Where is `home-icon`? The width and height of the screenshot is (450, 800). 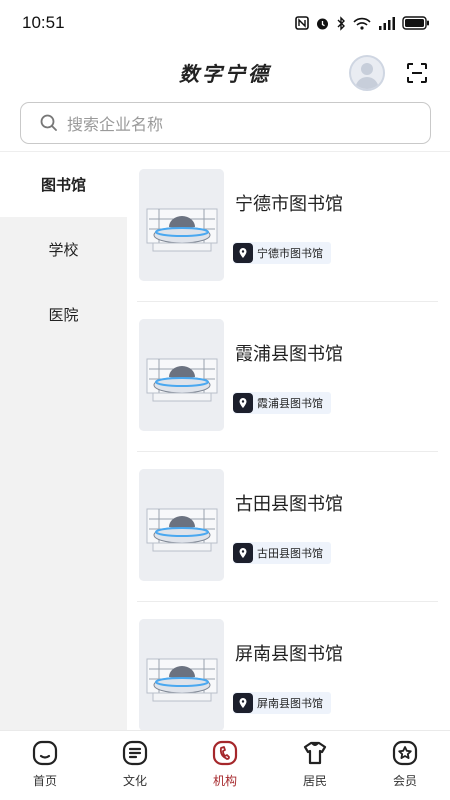
home-icon is located at coordinates (45, 753).